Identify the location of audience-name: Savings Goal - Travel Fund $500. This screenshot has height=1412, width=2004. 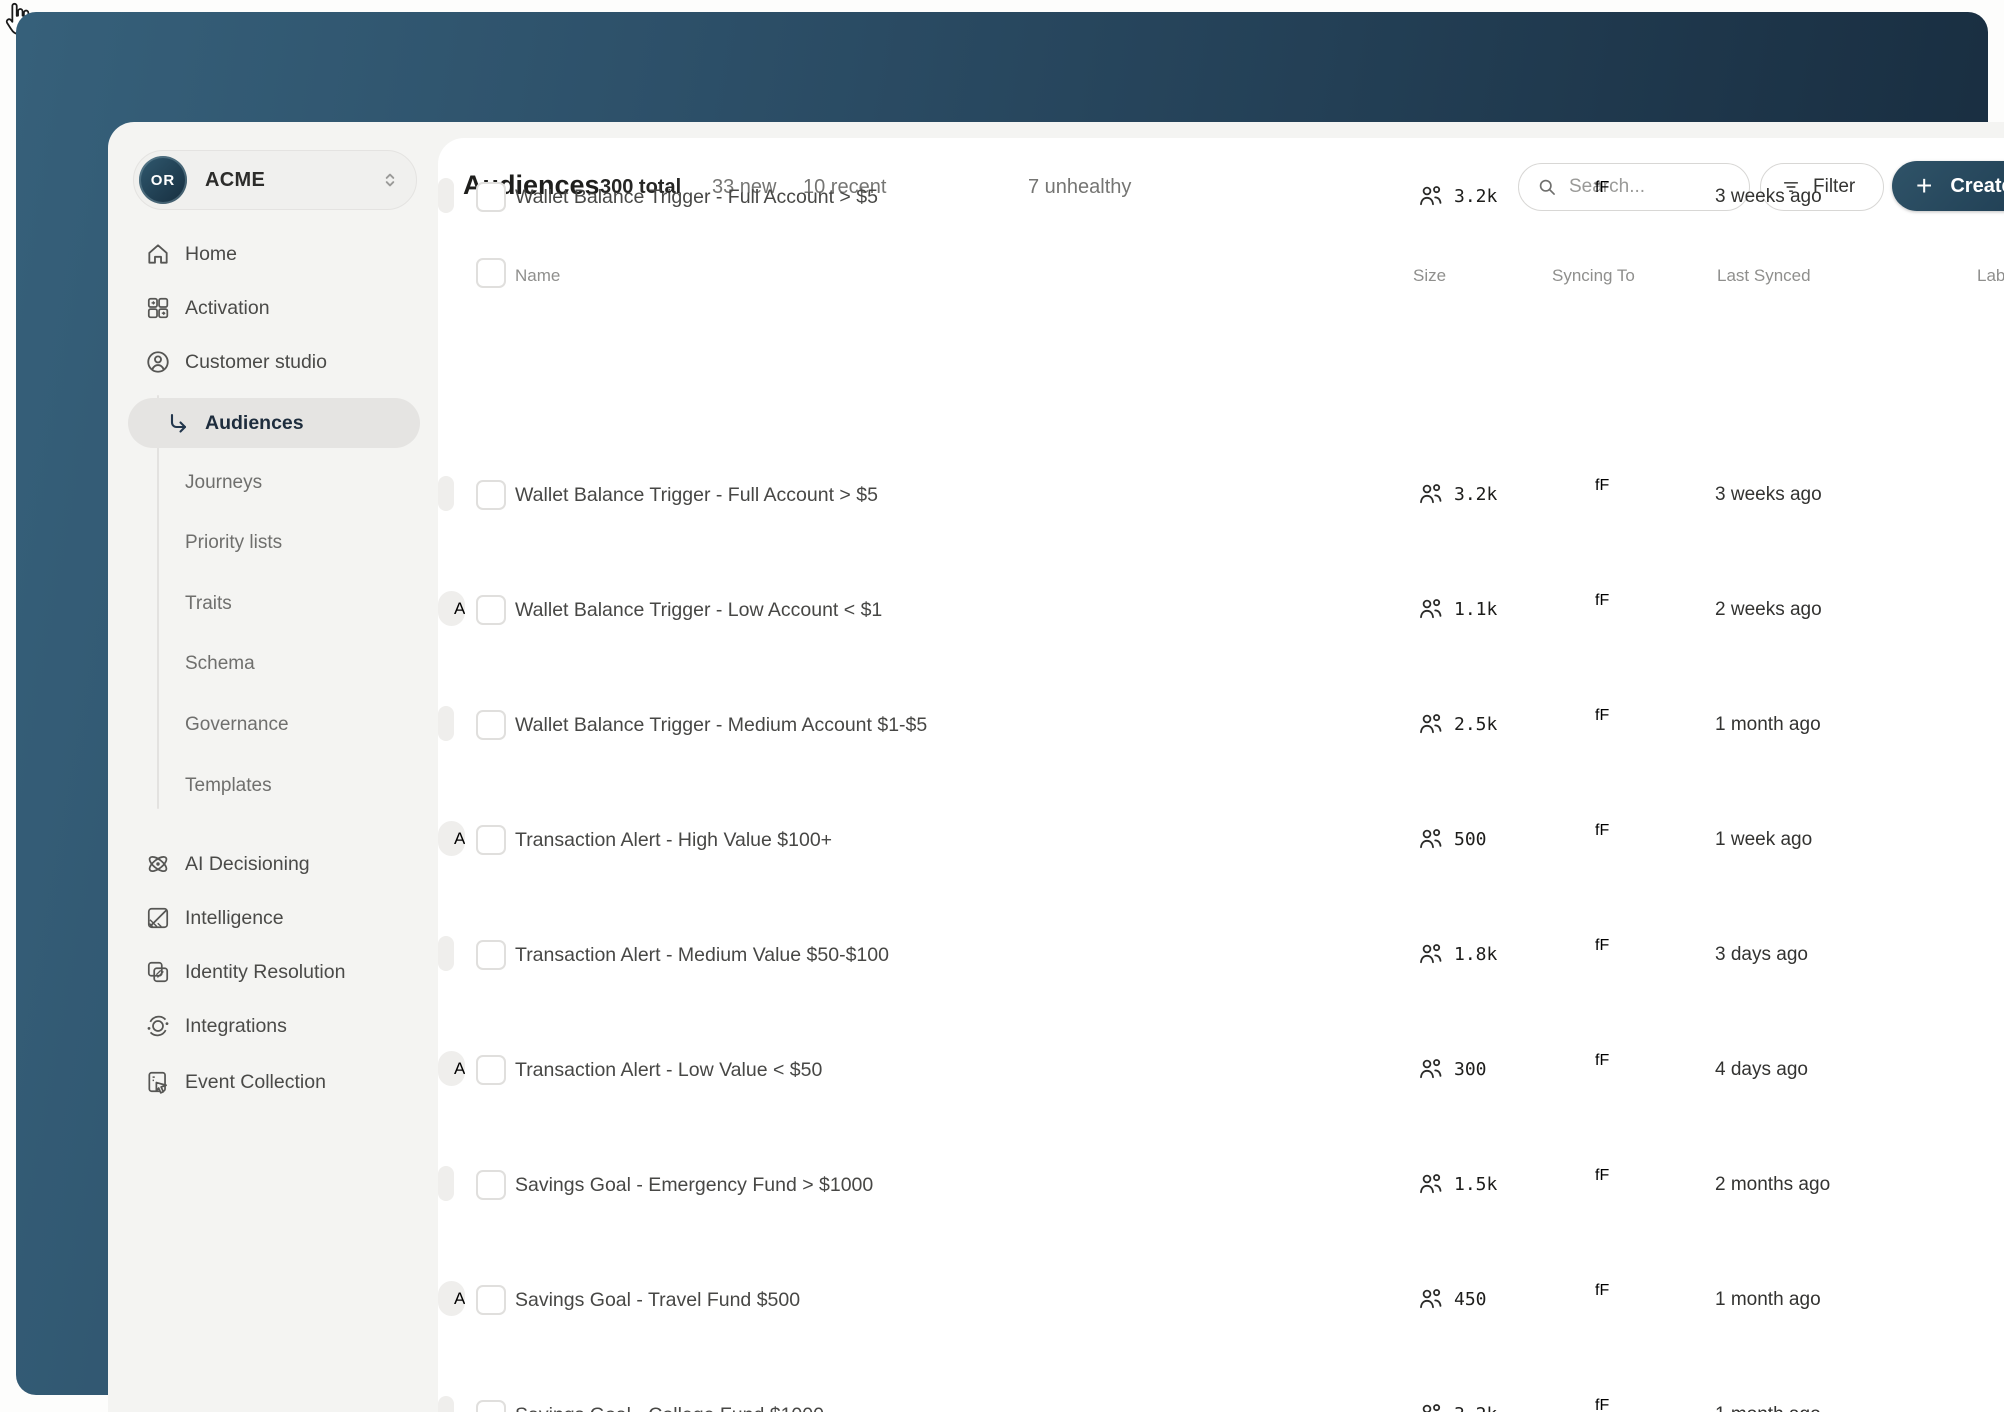
(657, 1300).